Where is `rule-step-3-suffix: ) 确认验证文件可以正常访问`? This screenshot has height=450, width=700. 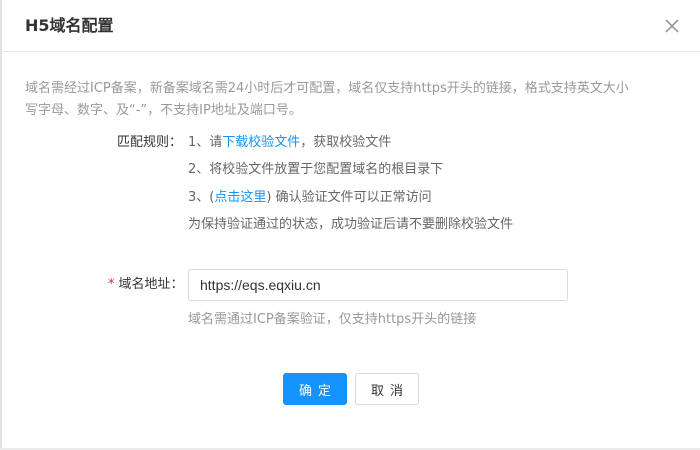
rule-step-3-suffix: ) 确认验证文件可以正常访问 is located at coordinates (349, 197).